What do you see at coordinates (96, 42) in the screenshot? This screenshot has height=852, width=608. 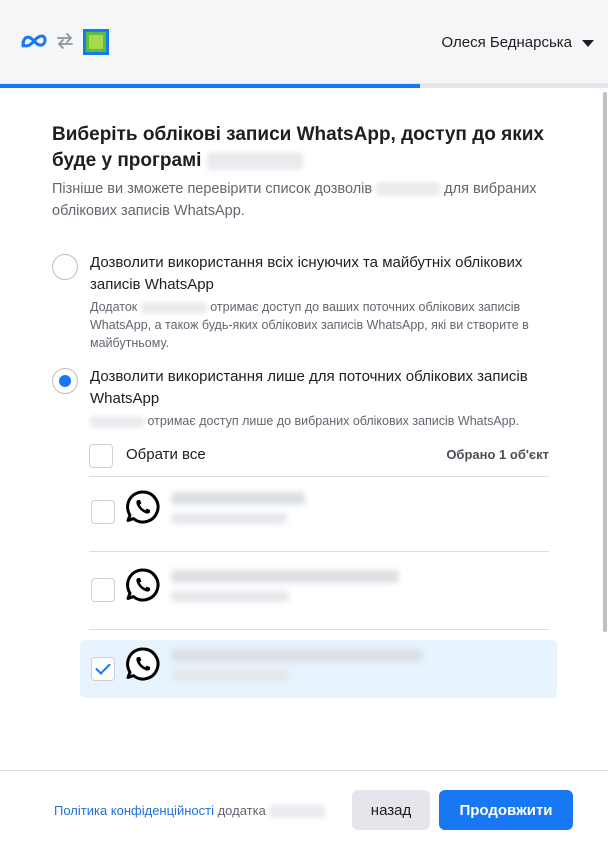 I see `app-icon` at bounding box center [96, 42].